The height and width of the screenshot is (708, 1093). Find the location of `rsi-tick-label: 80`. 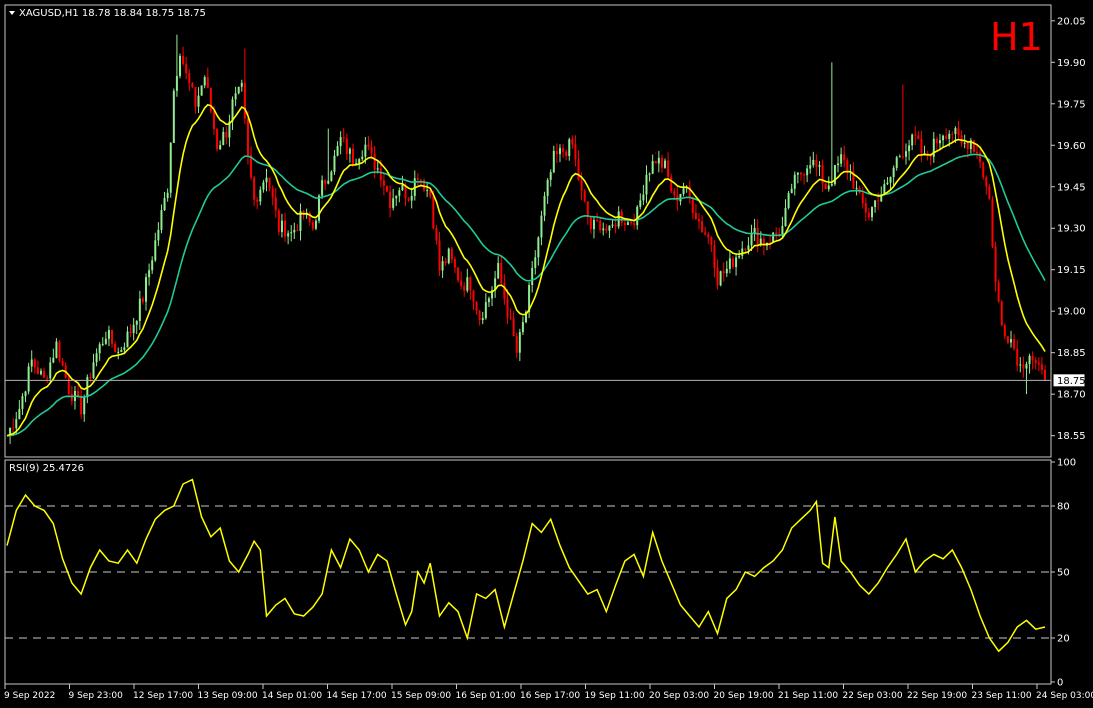

rsi-tick-label: 80 is located at coordinates (1063, 507).